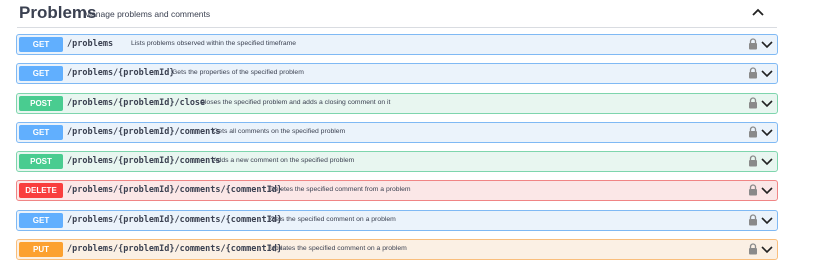 The height and width of the screenshot is (269, 821). I want to click on section-description: Manage problems and comments, so click(147, 14).